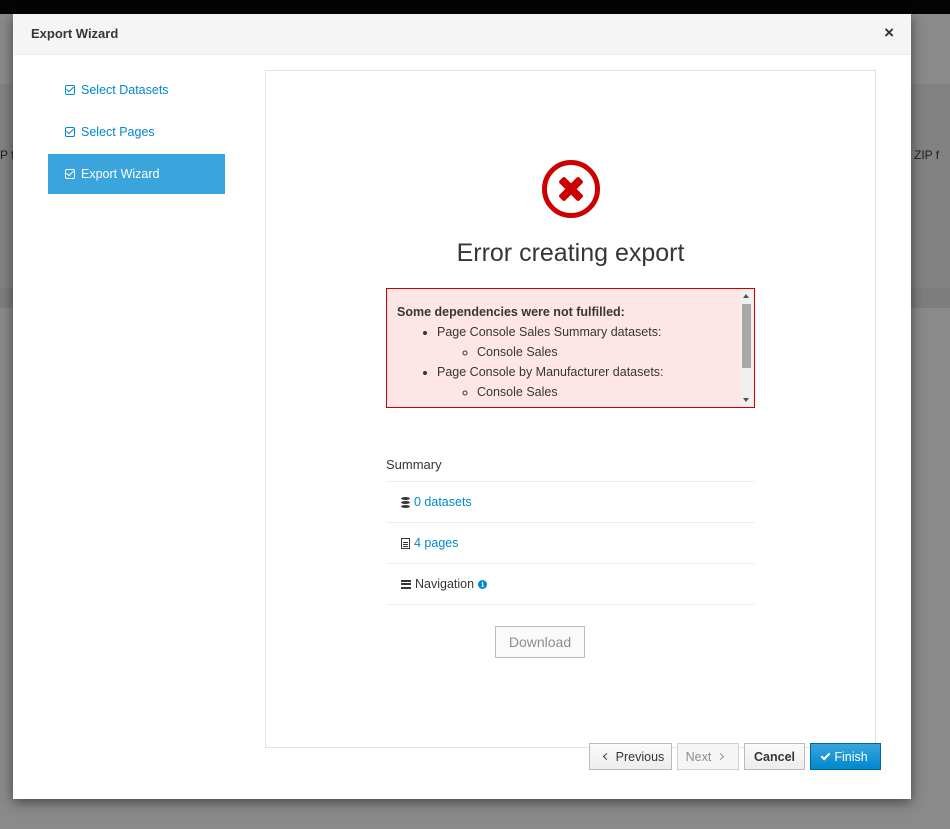 Image resolution: width=950 pixels, height=829 pixels. Describe the element at coordinates (889, 32) in the screenshot. I see `close-icon: ×` at that location.